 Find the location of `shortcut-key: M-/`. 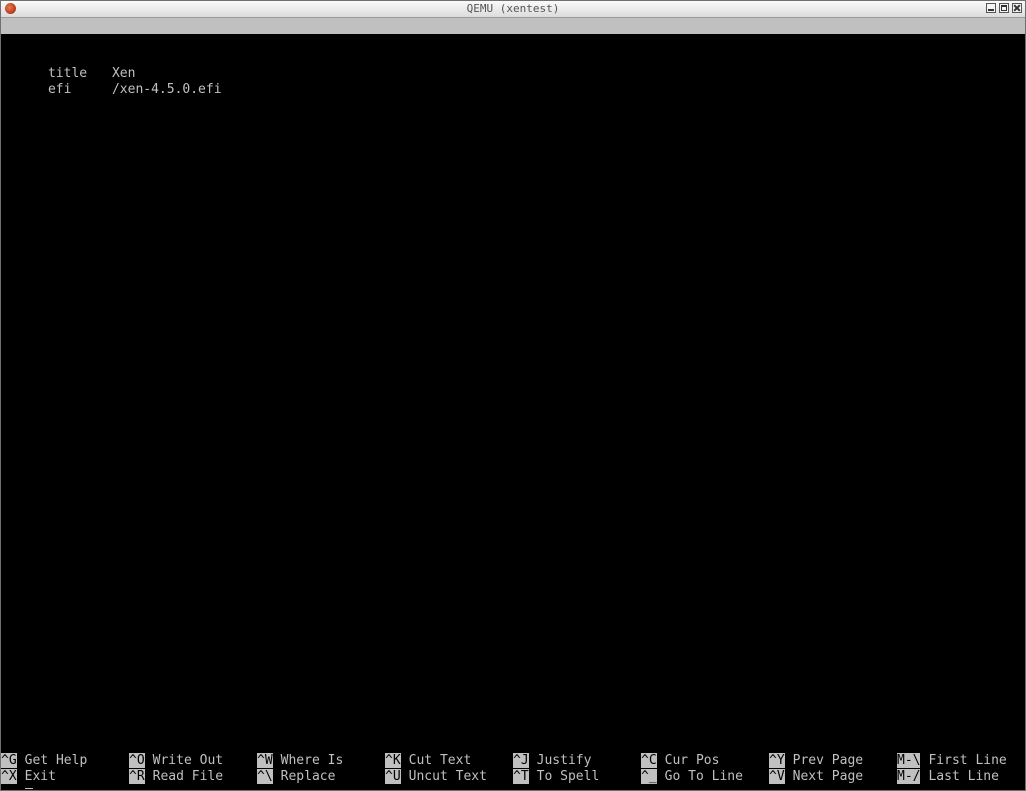

shortcut-key: M-/ is located at coordinates (909, 776).